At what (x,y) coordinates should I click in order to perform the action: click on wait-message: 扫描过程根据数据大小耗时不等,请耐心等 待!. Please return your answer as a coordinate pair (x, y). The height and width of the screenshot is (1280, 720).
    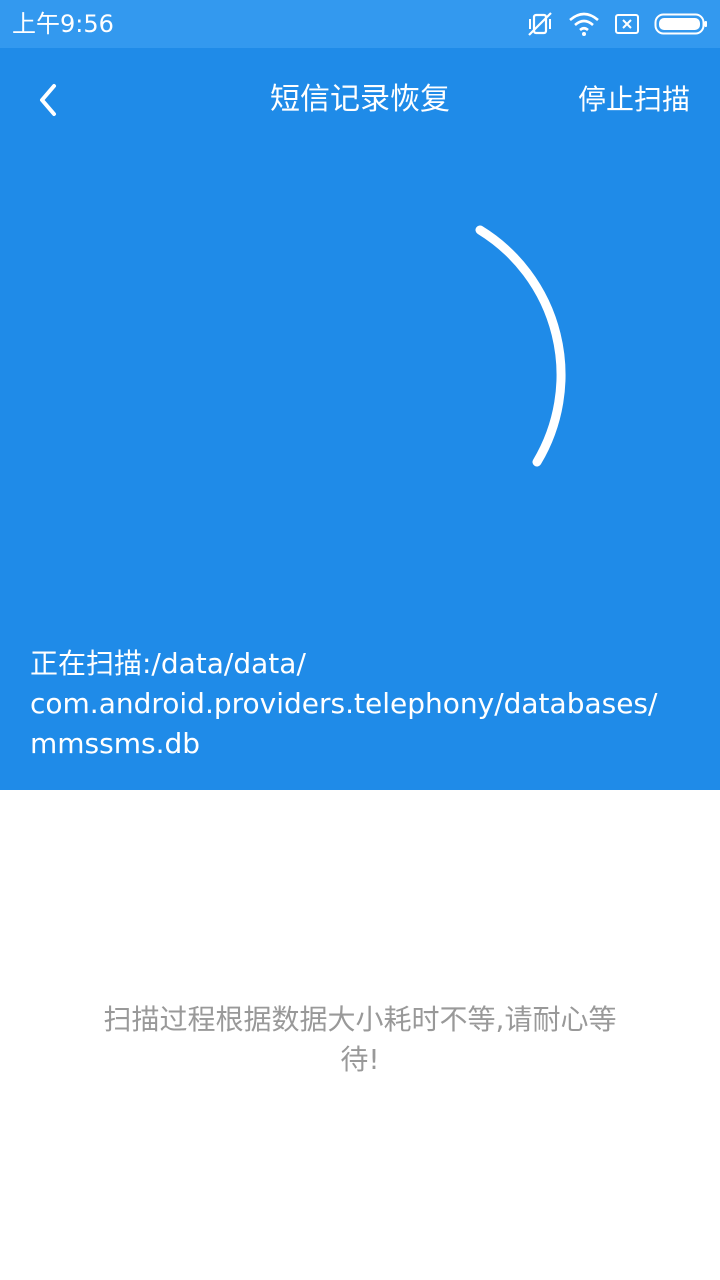
    Looking at the image, I should click on (360, 1040).